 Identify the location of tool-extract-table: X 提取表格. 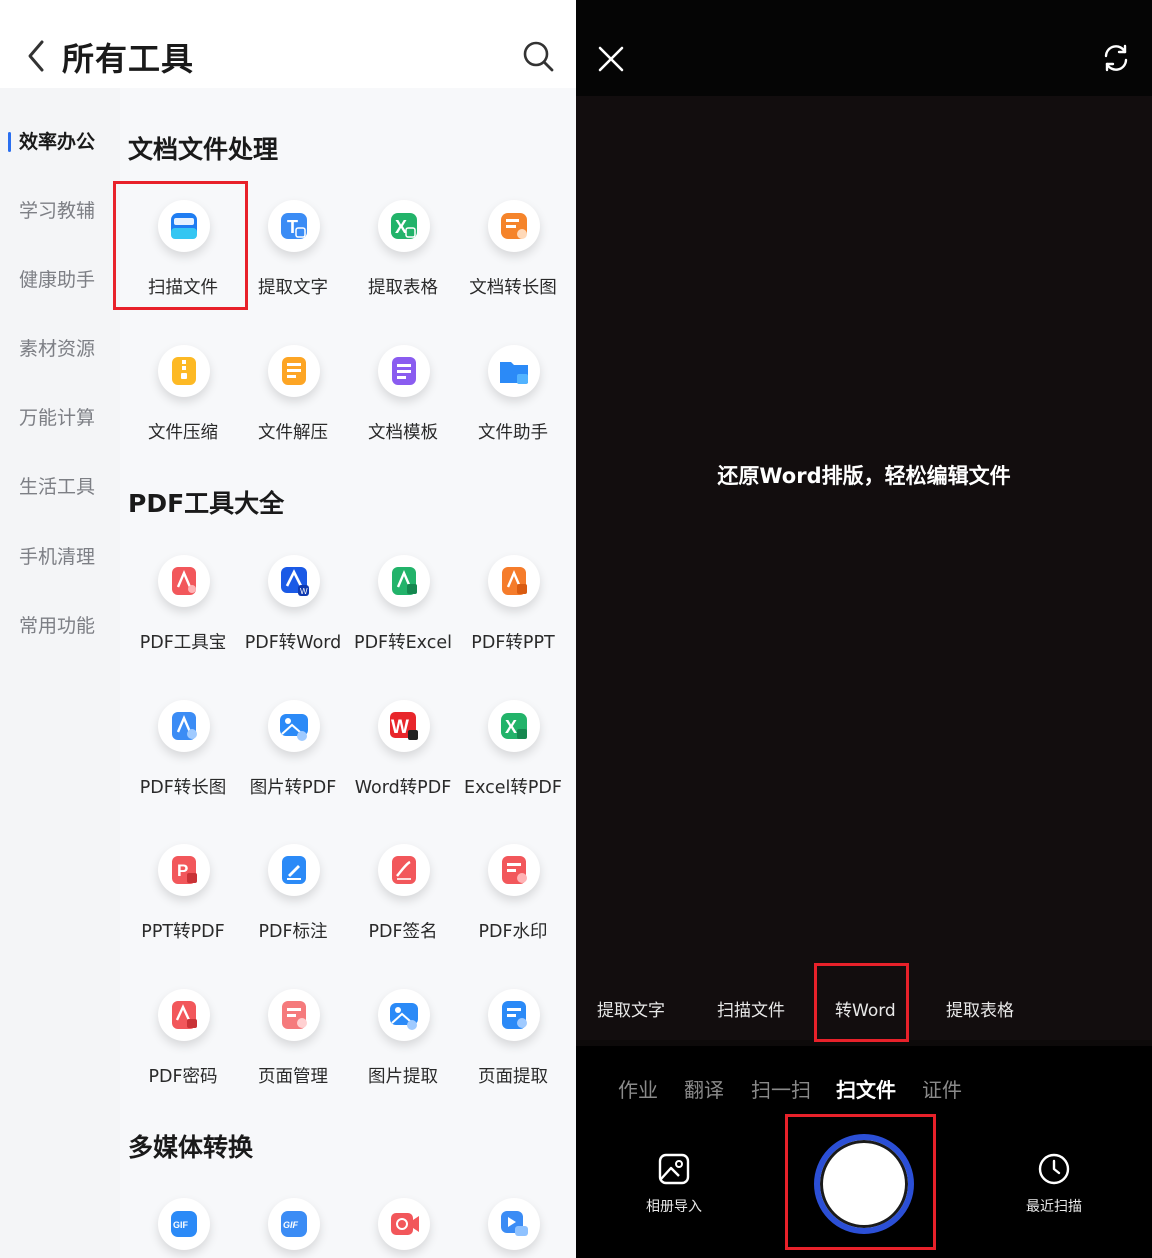
(403, 253).